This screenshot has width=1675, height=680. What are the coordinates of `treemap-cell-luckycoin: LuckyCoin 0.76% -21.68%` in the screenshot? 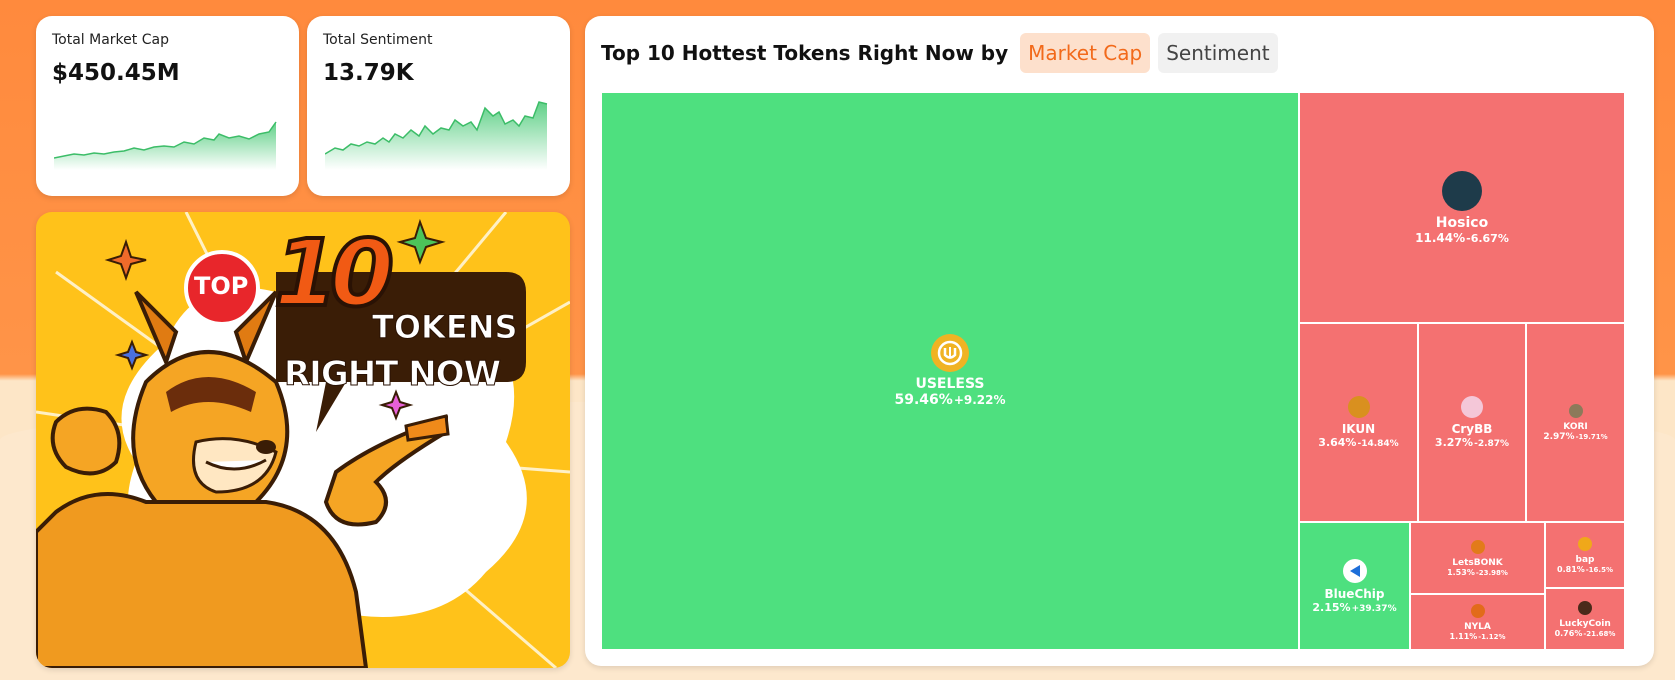 It's located at (1585, 619).